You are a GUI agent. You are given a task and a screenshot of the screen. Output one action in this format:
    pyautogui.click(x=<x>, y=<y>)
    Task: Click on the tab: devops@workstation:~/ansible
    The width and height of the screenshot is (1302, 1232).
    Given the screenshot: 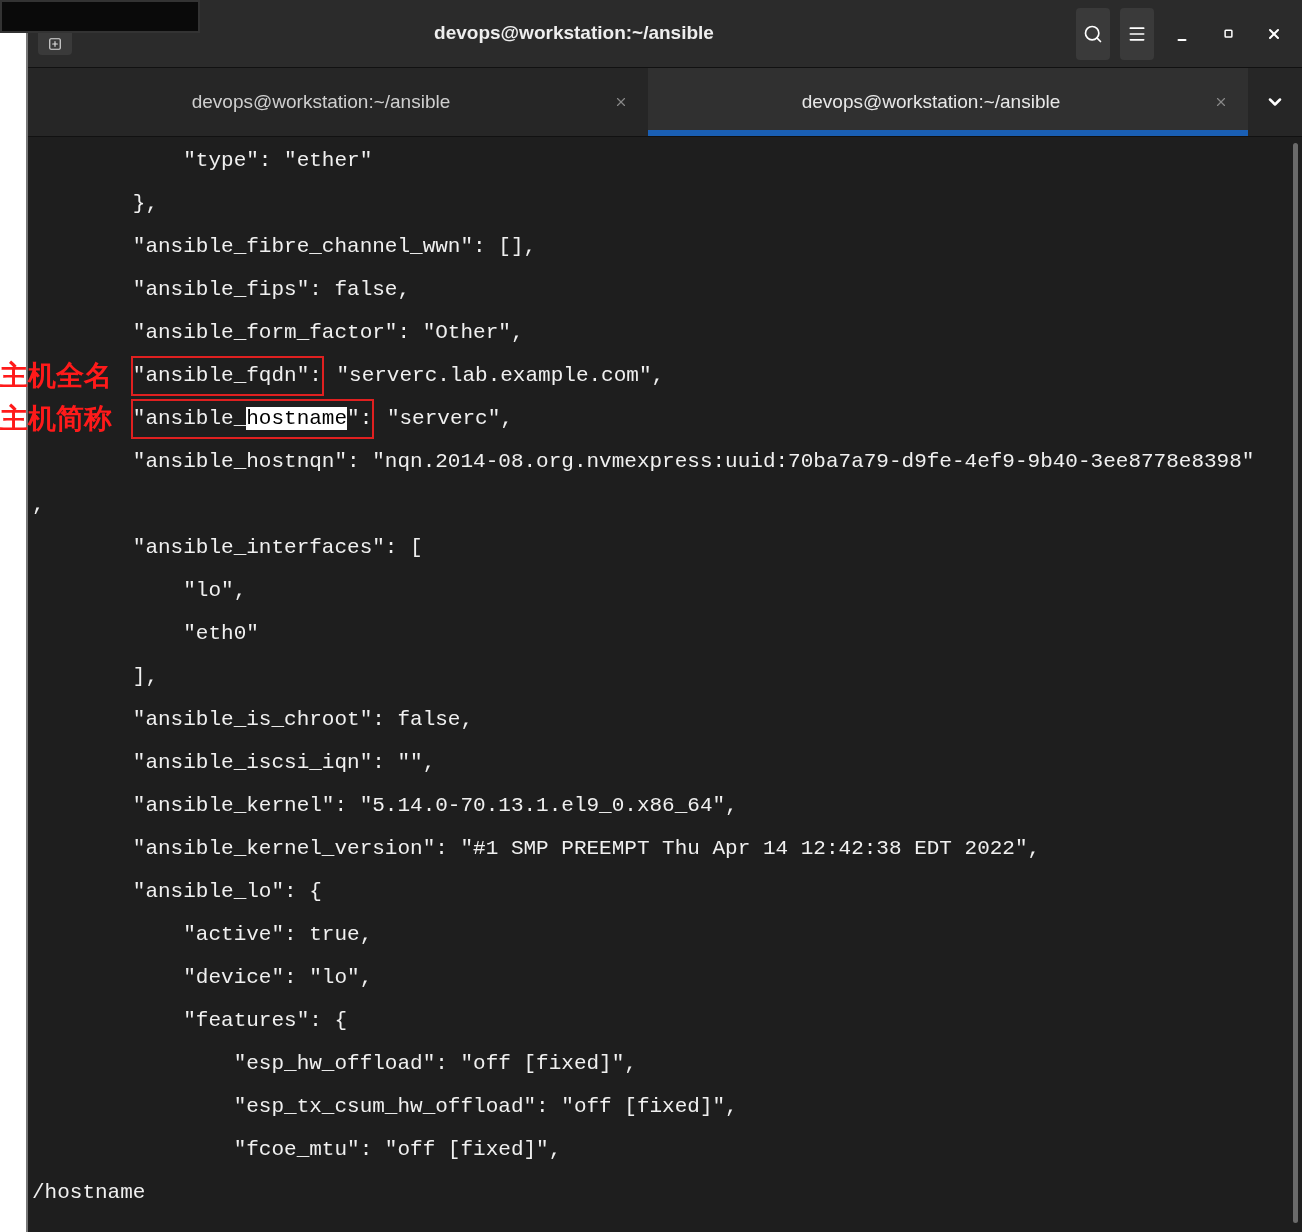 What is the action you would take?
    pyautogui.click(x=948, y=102)
    